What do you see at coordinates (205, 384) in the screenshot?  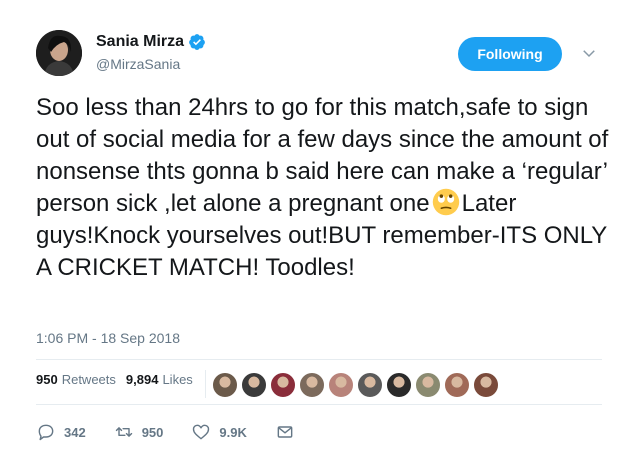 I see `likers-divider` at bounding box center [205, 384].